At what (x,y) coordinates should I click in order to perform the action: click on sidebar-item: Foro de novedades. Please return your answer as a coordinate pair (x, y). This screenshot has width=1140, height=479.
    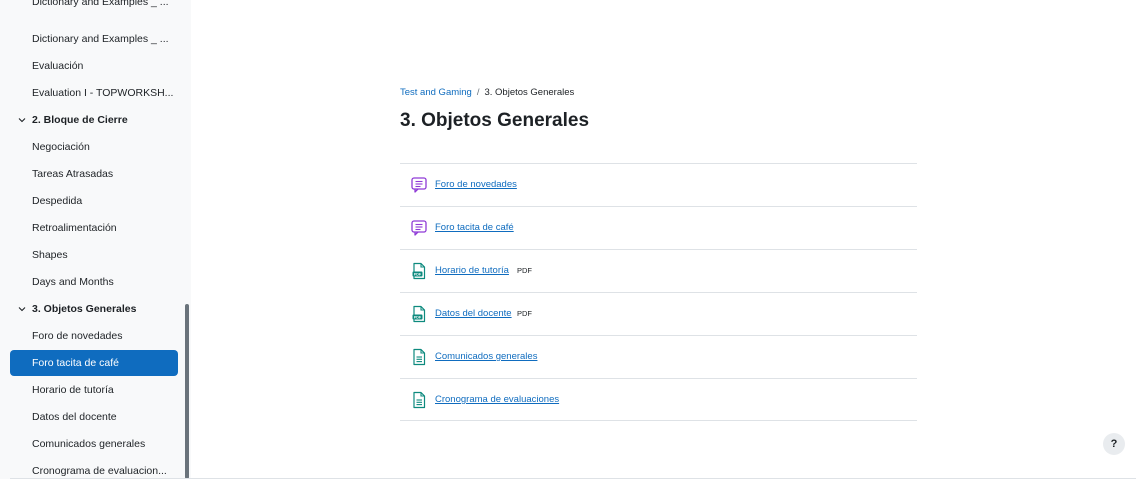
    Looking at the image, I should click on (94, 336).